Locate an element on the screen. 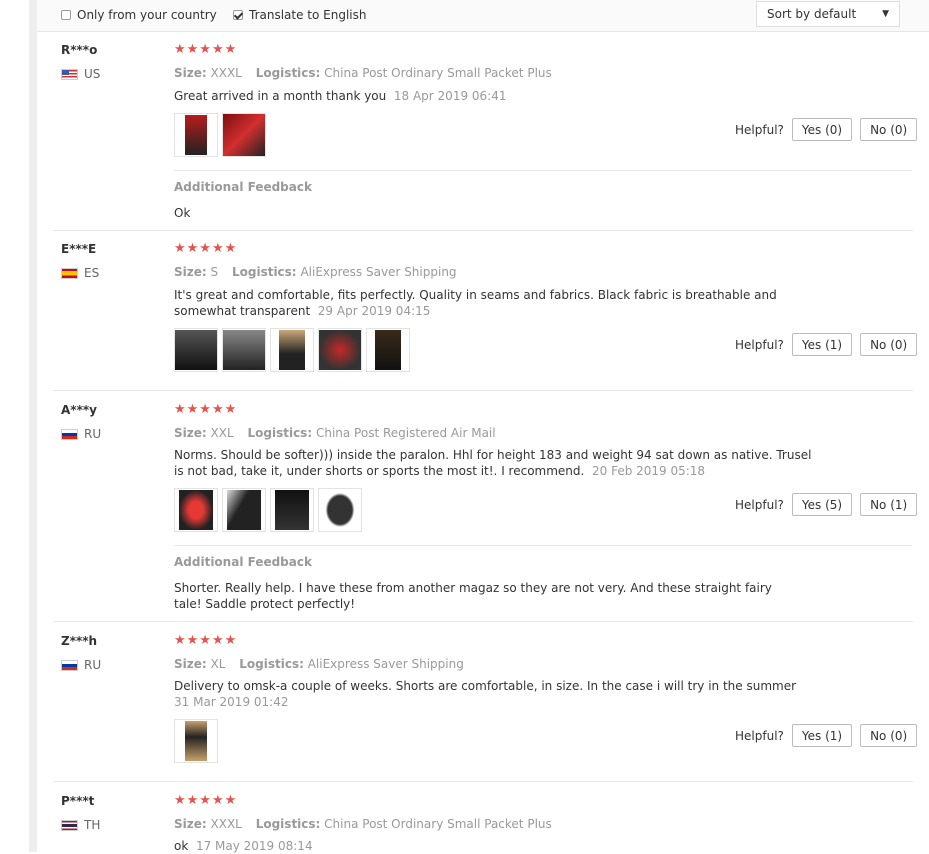  reviewer-country: ES is located at coordinates (80, 273).